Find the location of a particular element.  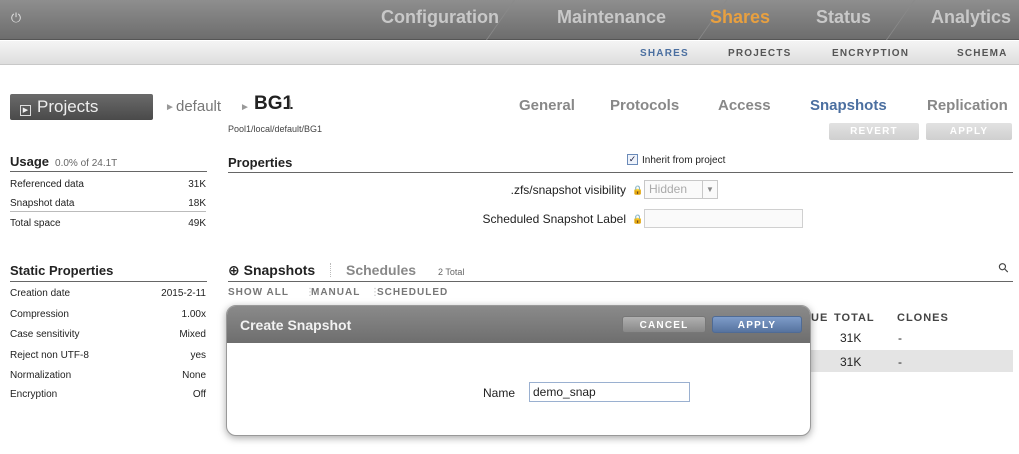

tab-access: Access is located at coordinates (744, 105).